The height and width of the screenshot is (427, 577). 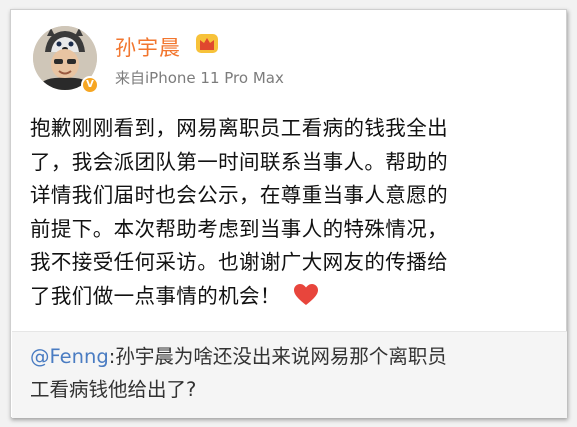 What do you see at coordinates (239, 262) in the screenshot?
I see `post-body-line: 我不接受任何采访。也谢谢广大网友的传播给` at bounding box center [239, 262].